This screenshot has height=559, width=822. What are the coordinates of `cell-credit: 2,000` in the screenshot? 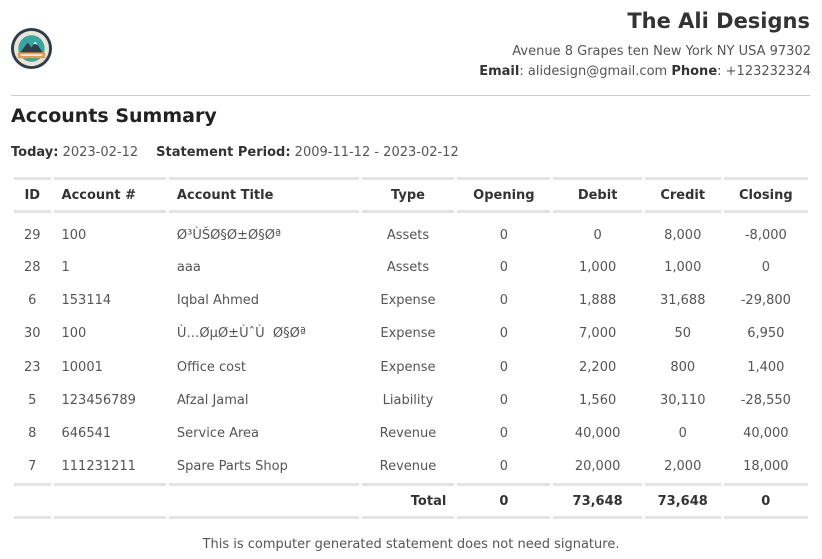 It's located at (683, 467).